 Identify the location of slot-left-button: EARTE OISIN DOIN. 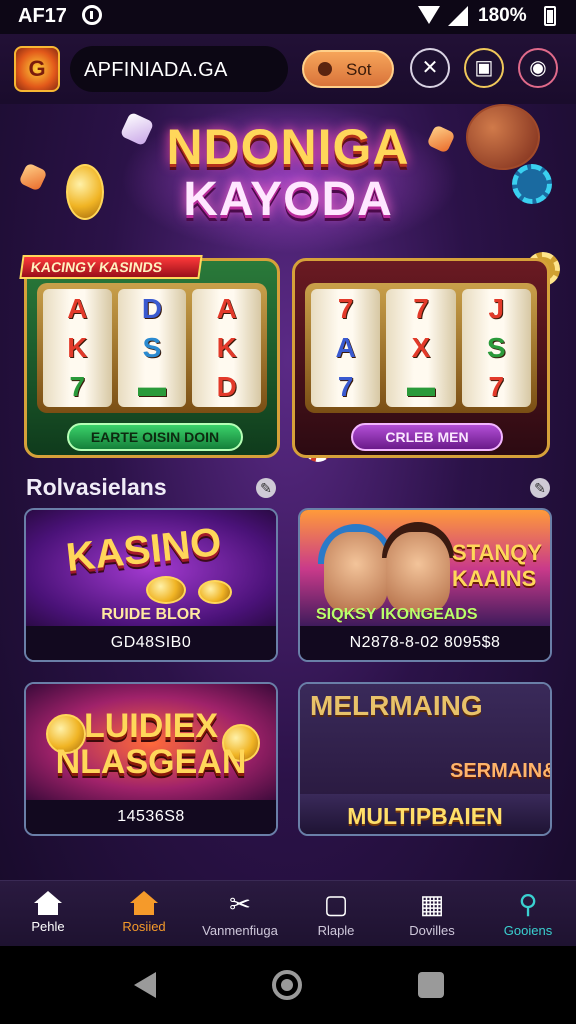
(155, 437).